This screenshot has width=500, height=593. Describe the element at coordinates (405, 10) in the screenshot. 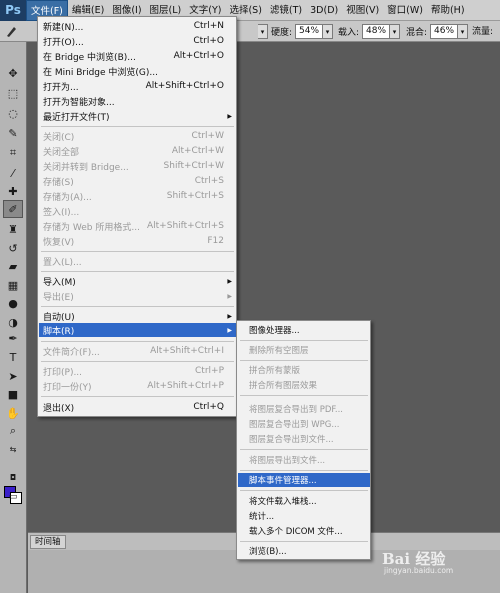

I see `menu-window: 窗口(W)` at that location.